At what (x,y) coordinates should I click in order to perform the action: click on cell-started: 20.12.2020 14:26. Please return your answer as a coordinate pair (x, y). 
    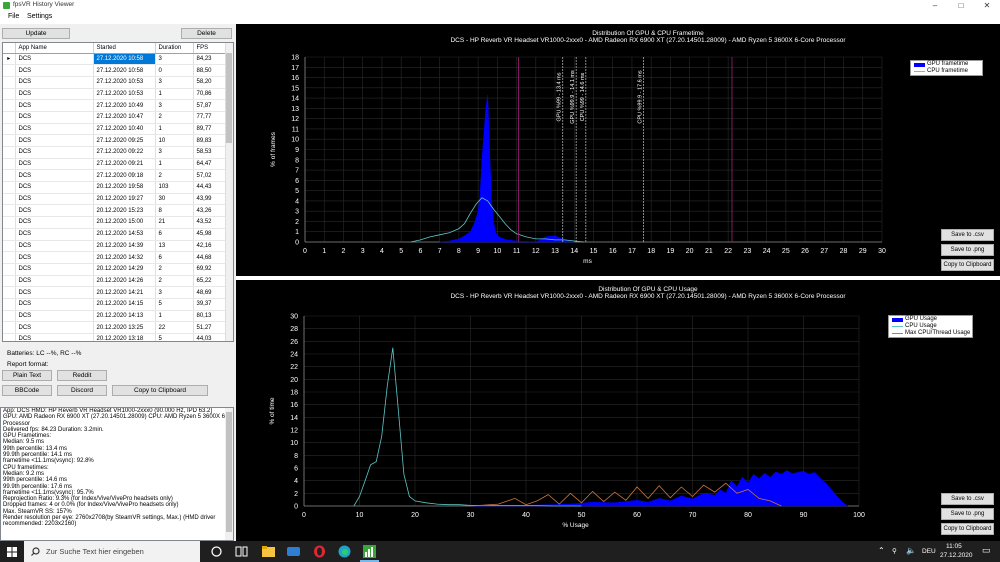
    Looking at the image, I should click on (124, 281).